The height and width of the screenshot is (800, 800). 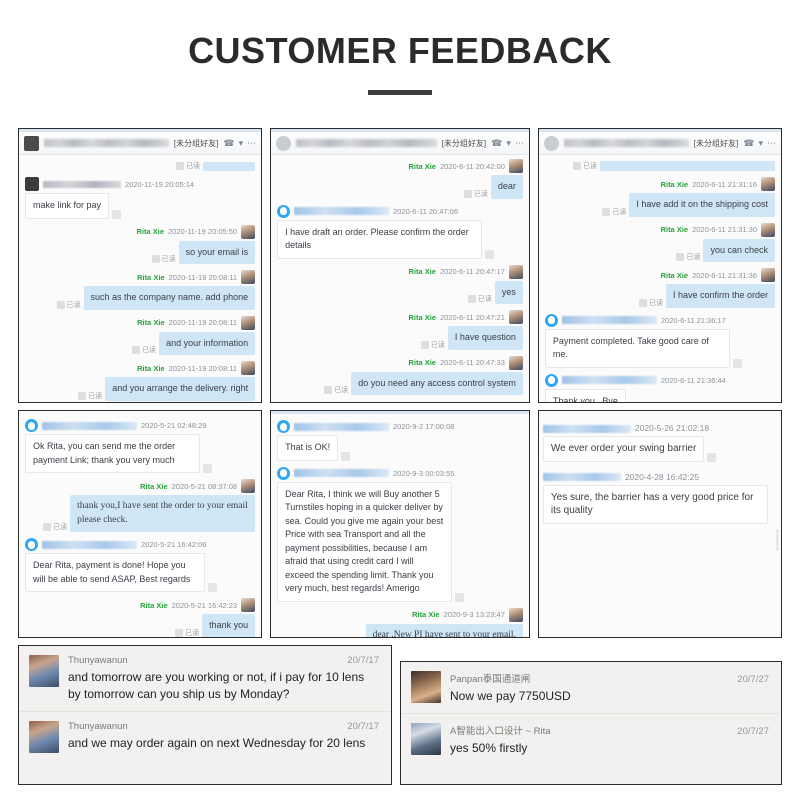 I want to click on chat-bubble: Thank you . Bye, so click(x=585, y=395).